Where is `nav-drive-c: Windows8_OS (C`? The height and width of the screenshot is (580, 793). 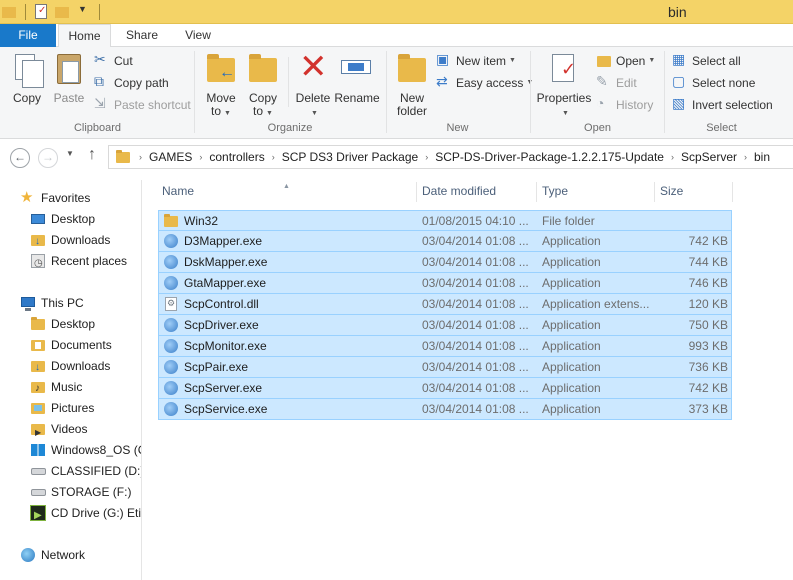 nav-drive-c: Windows8_OS (C is located at coordinates (85, 450).